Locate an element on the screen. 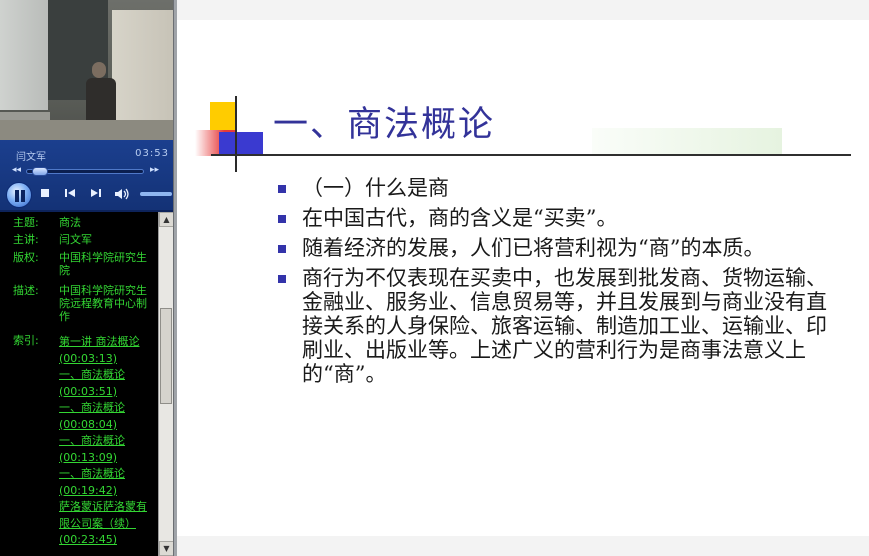  next-icon is located at coordinates (96, 194).